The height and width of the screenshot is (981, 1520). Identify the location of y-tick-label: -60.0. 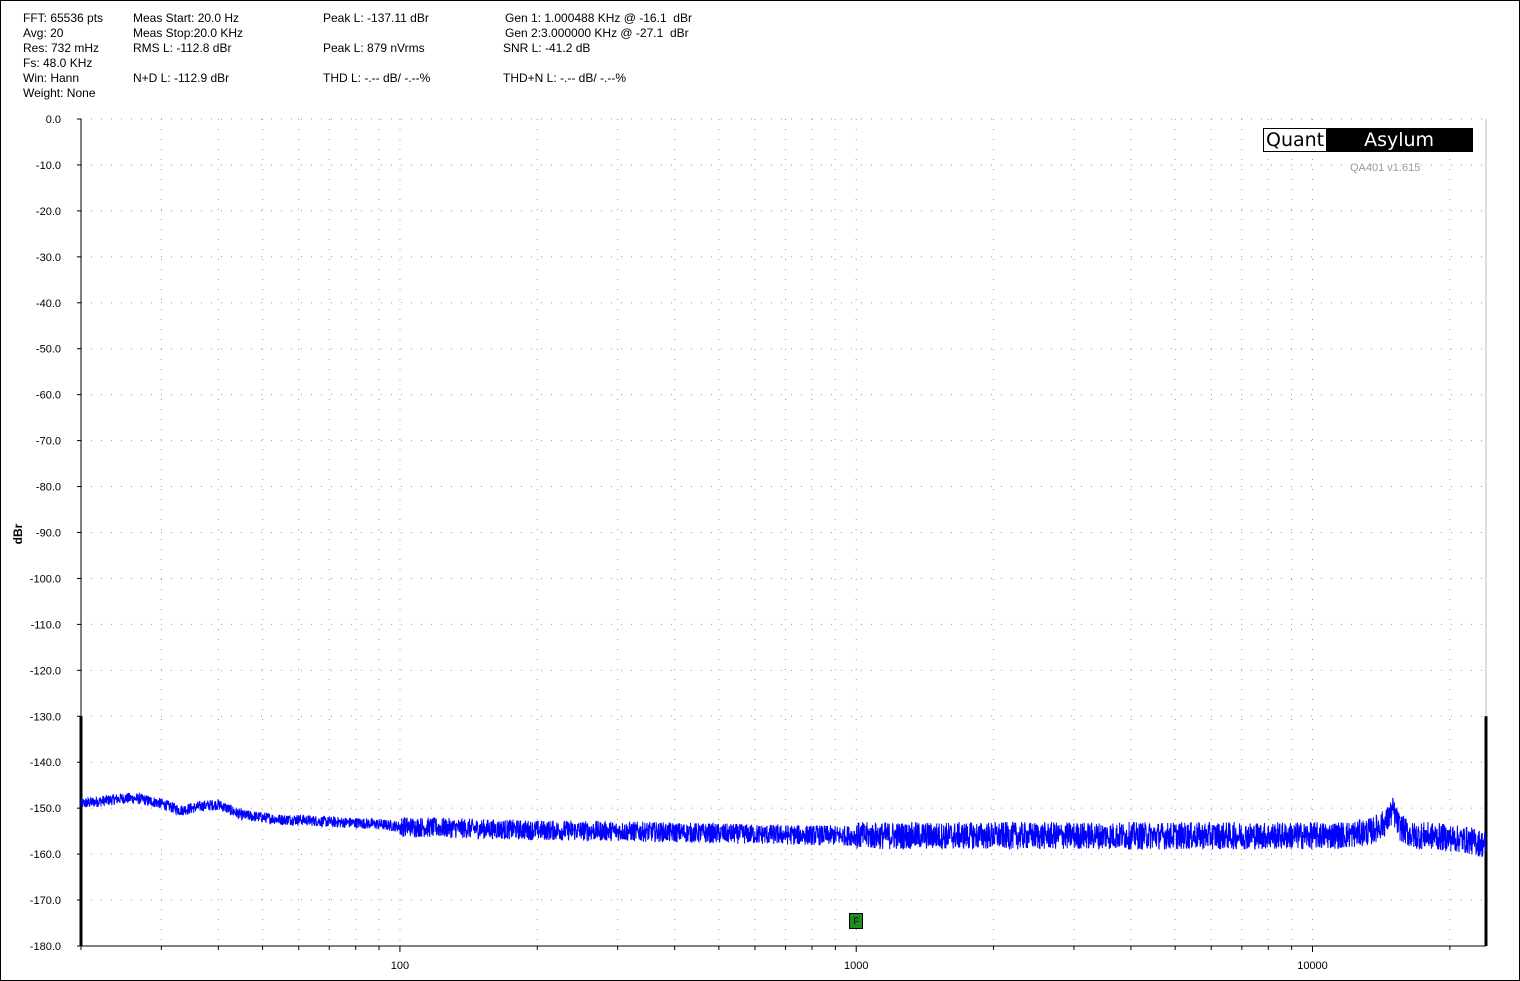
(48, 396).